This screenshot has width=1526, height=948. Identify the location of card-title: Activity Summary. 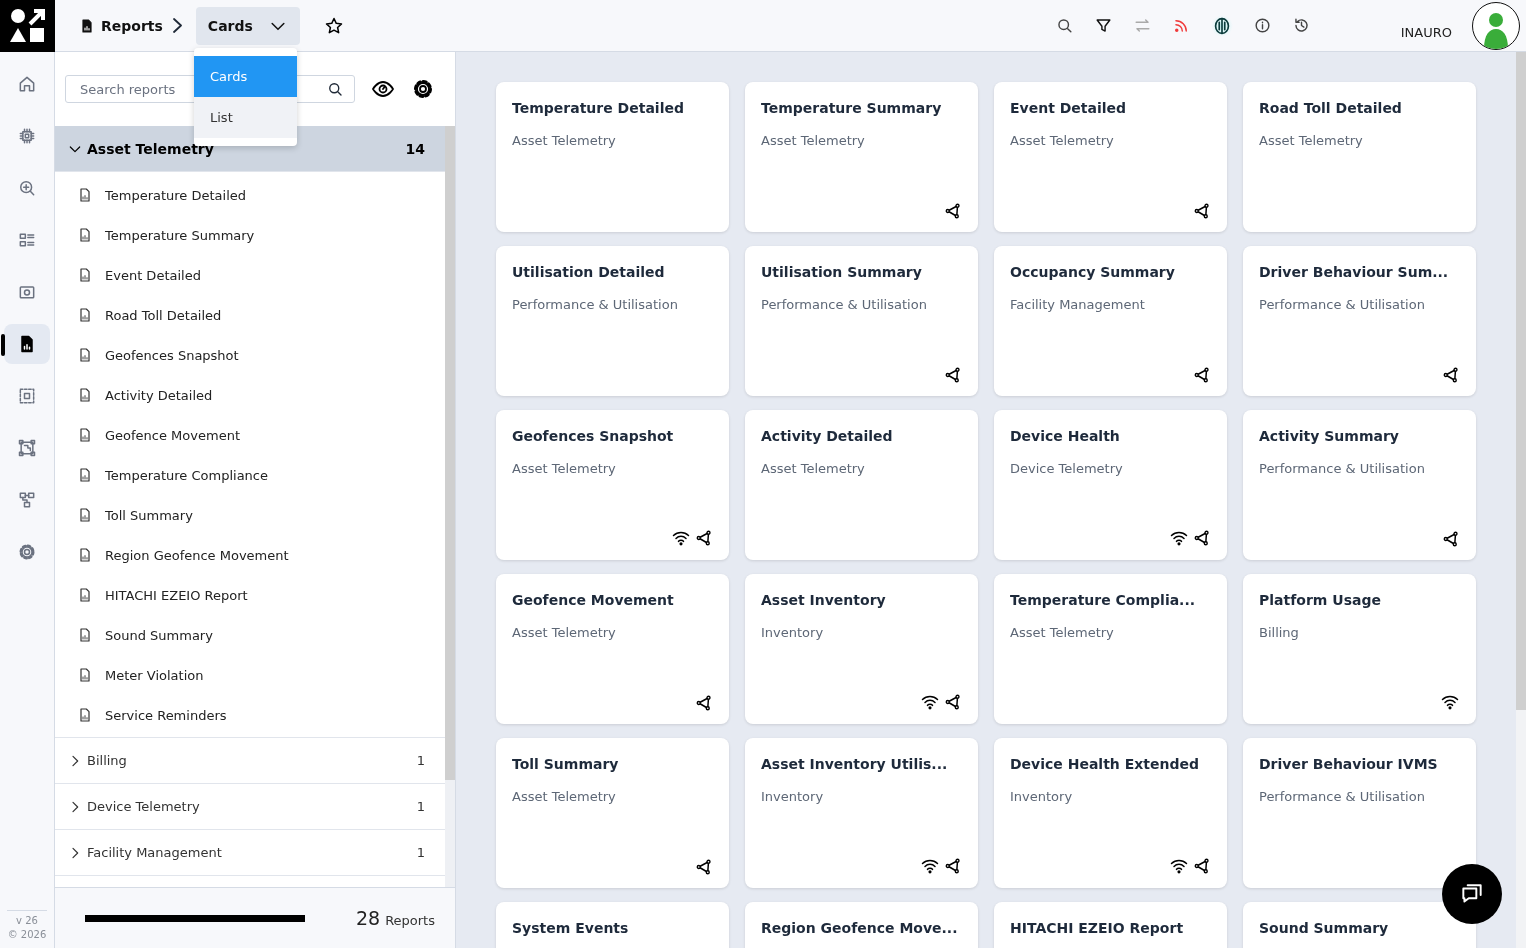
(1329, 436).